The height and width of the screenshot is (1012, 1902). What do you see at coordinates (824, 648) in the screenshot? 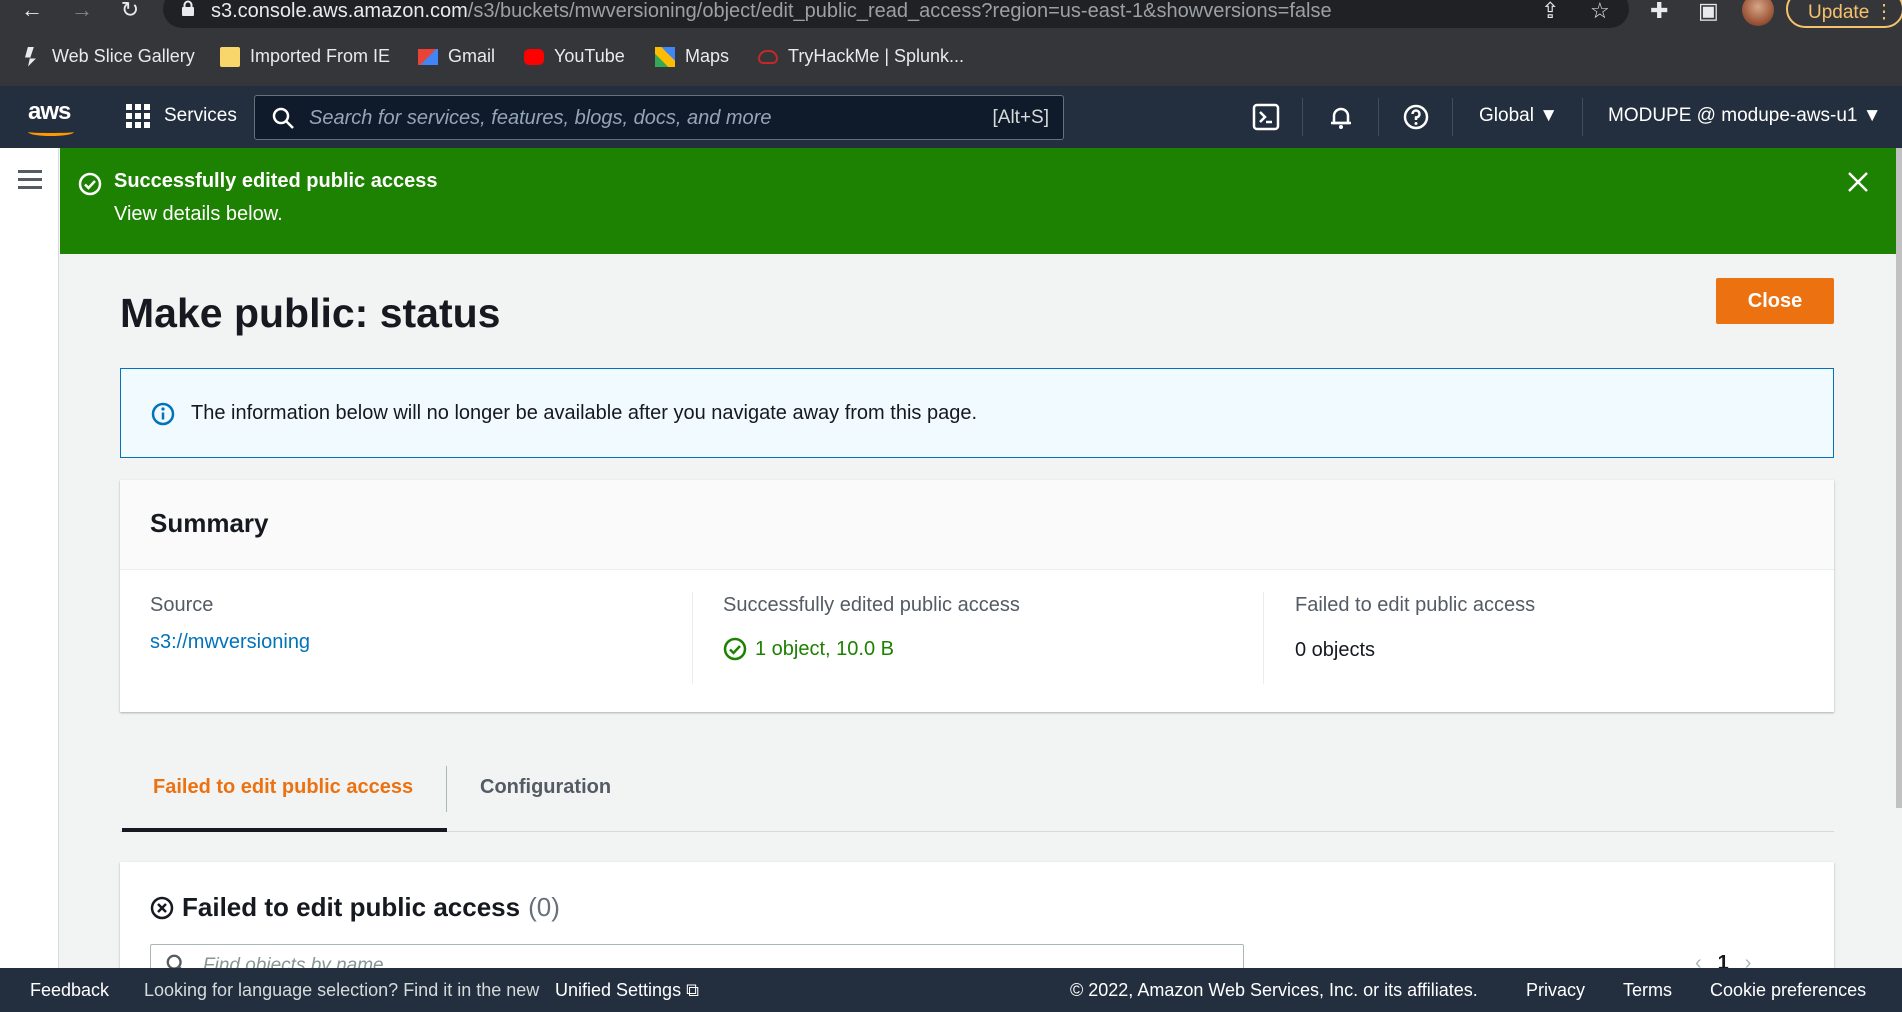
I see `success-value-text: 1 object, 10.0 B` at bounding box center [824, 648].